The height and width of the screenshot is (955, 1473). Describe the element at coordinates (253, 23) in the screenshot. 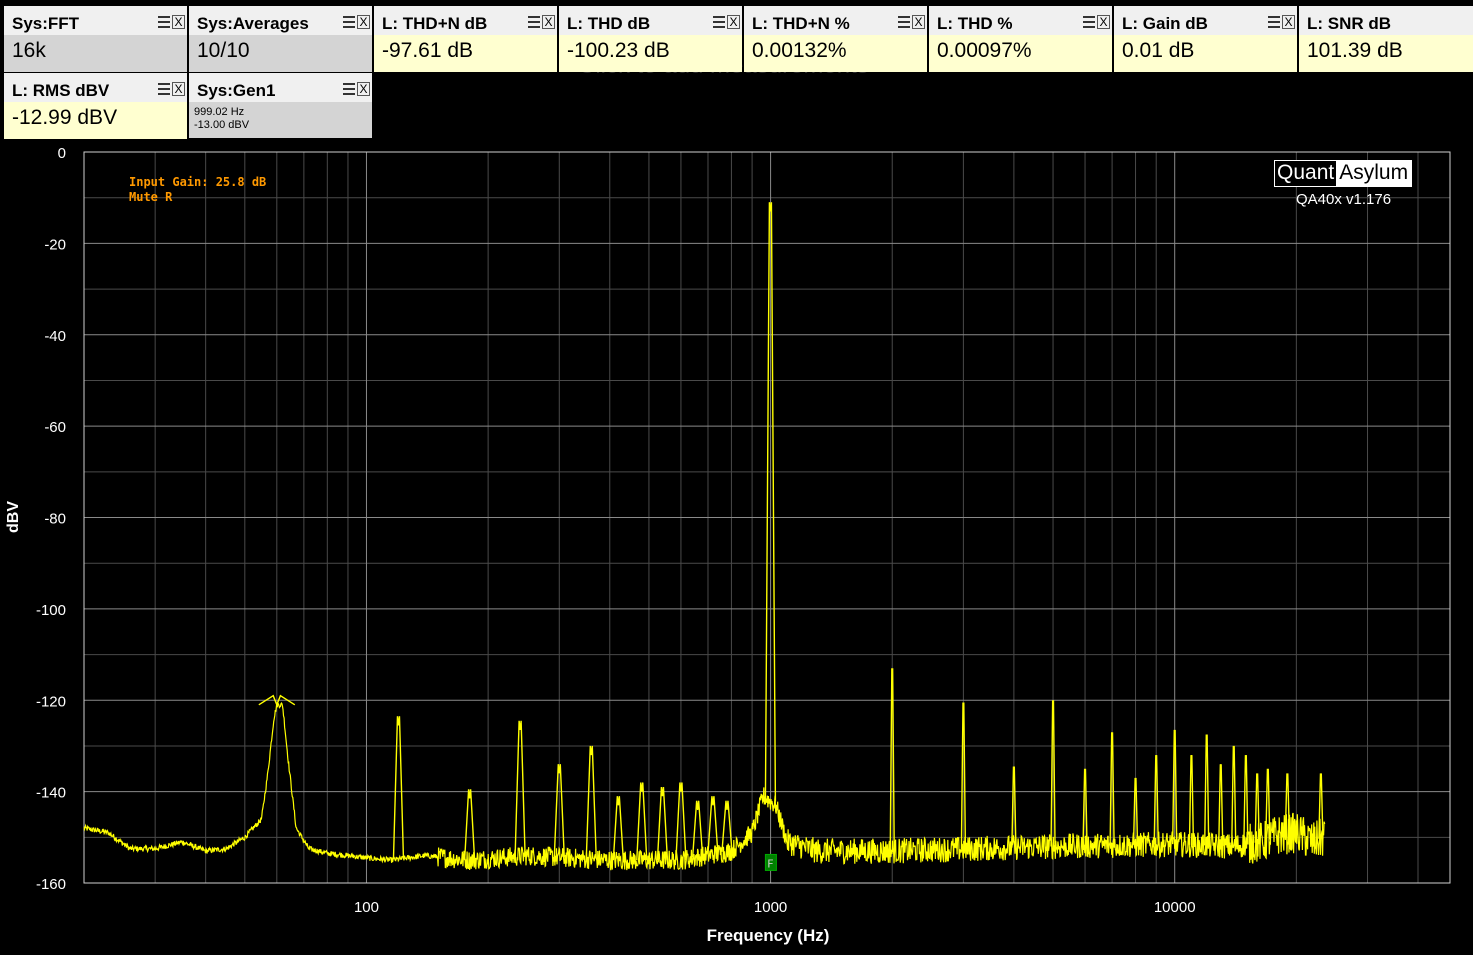

I see `tile-title: Sys:Averages` at that location.